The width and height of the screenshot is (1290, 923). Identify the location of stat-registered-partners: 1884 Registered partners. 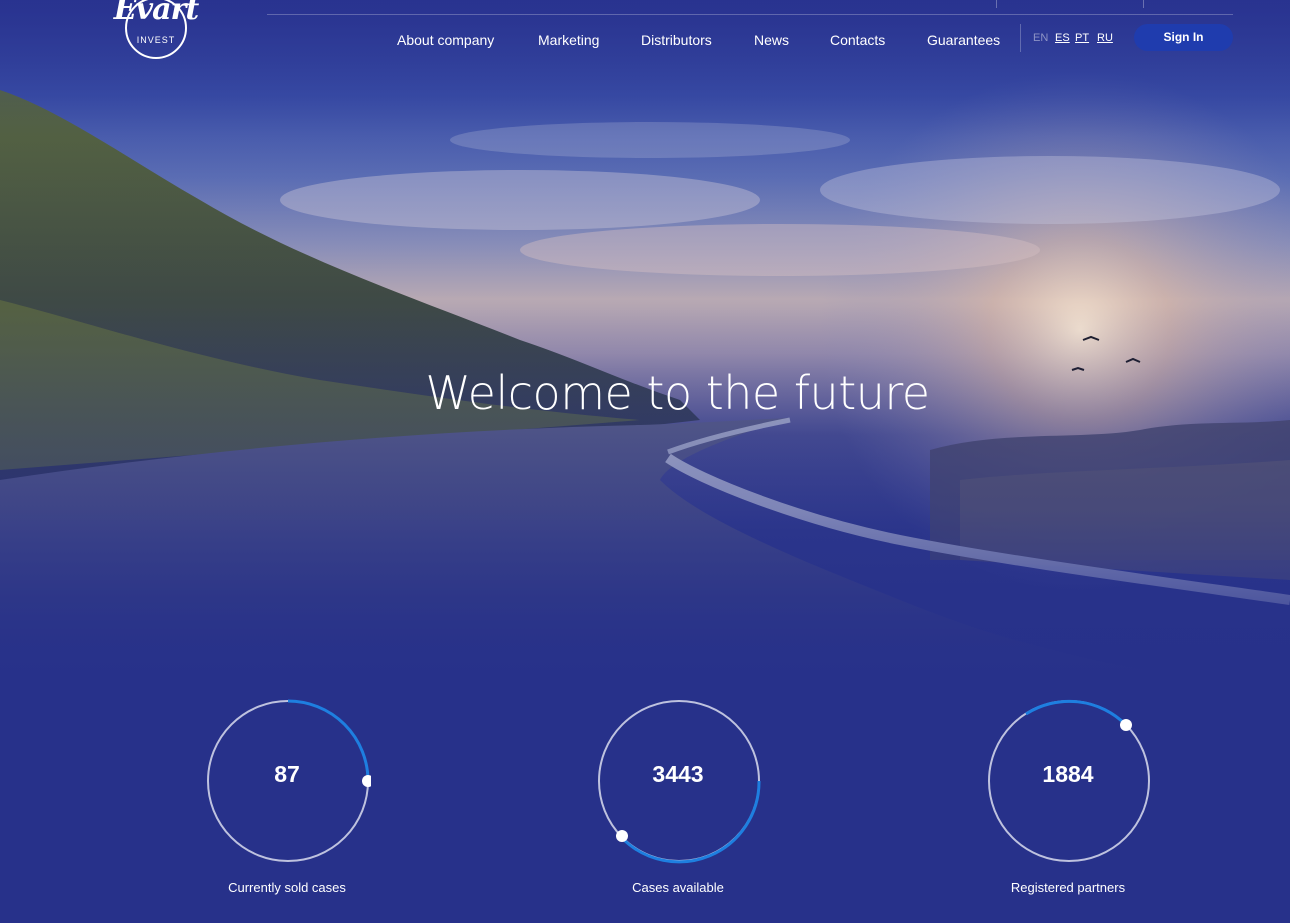
(1071, 803).